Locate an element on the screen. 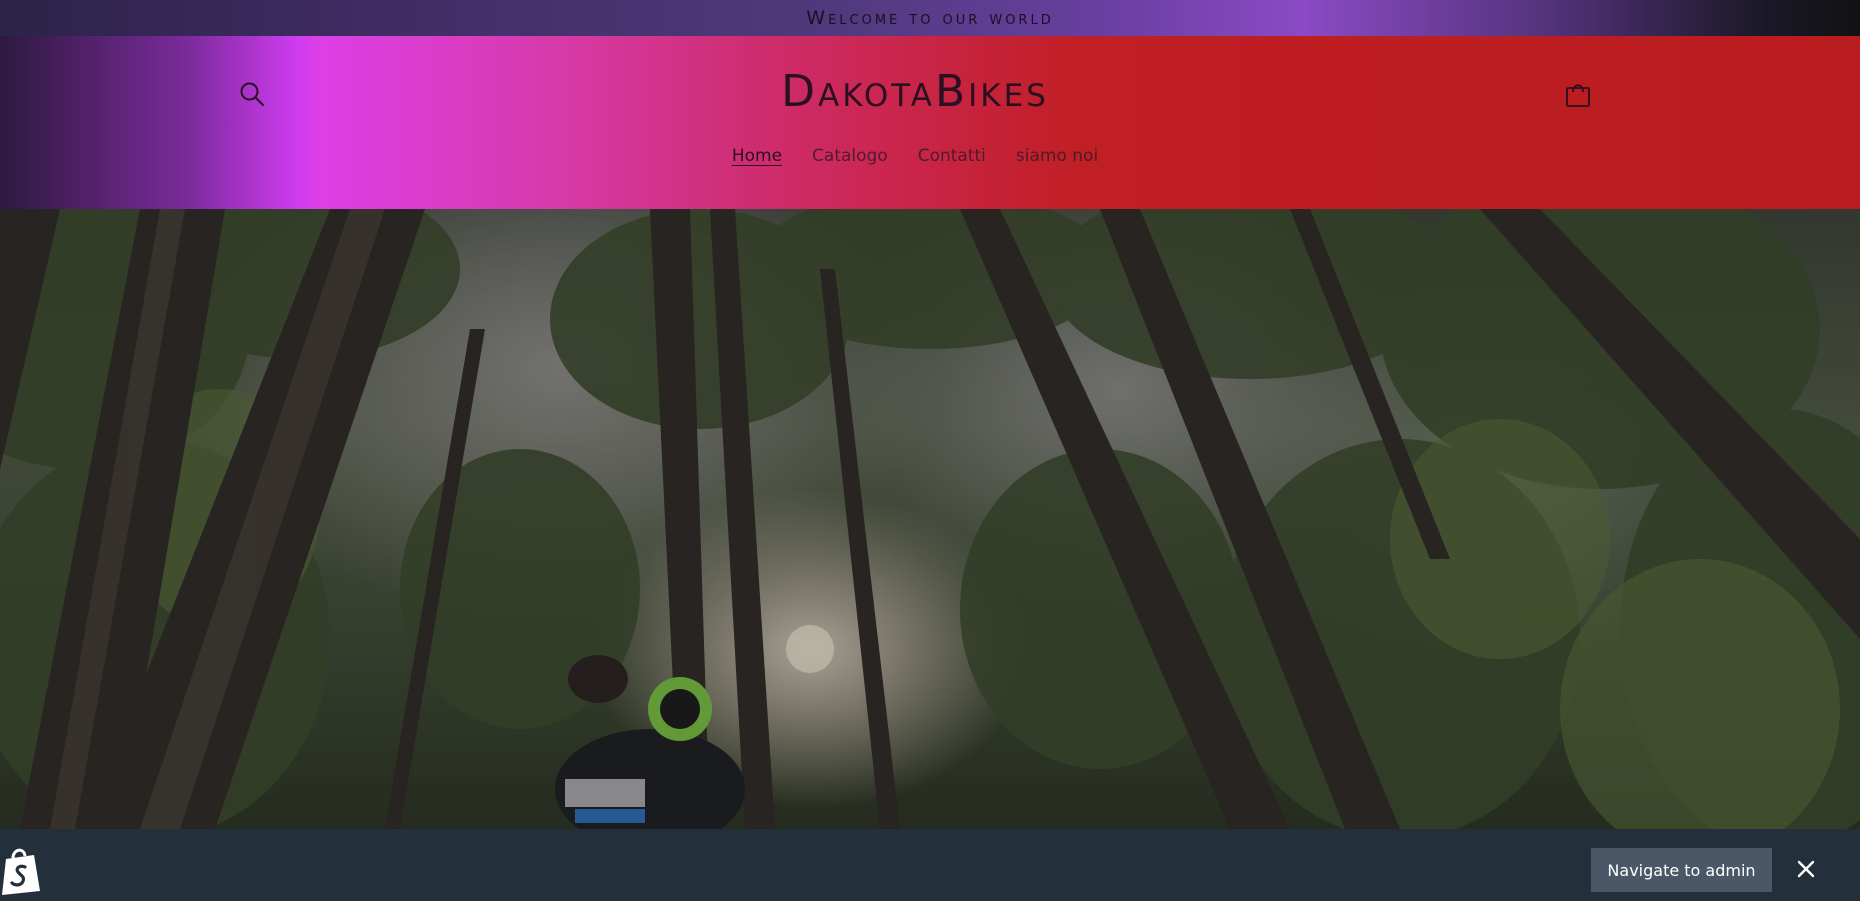  admin-preview-bar: Navigate to admin is located at coordinates (930, 865).